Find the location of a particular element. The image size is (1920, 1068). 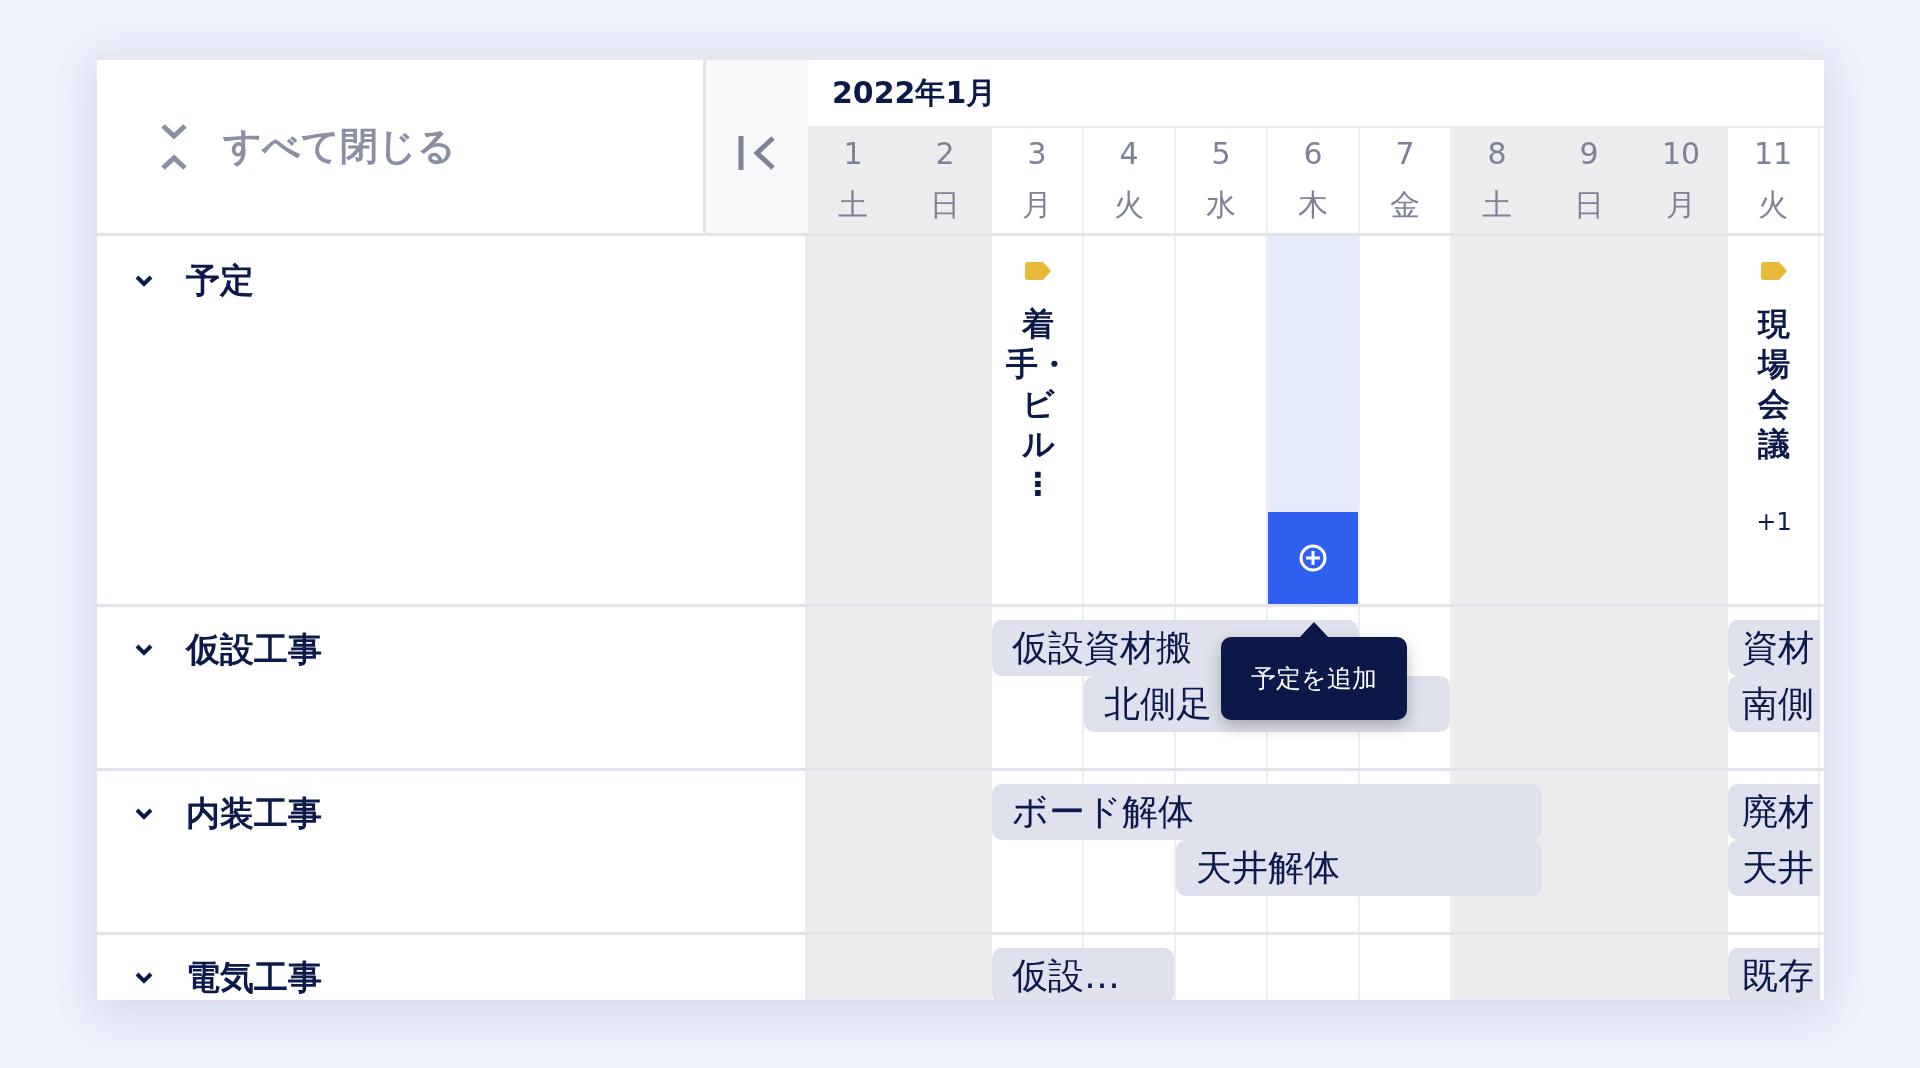

day-header: 10 月 is located at coordinates (1682, 180).